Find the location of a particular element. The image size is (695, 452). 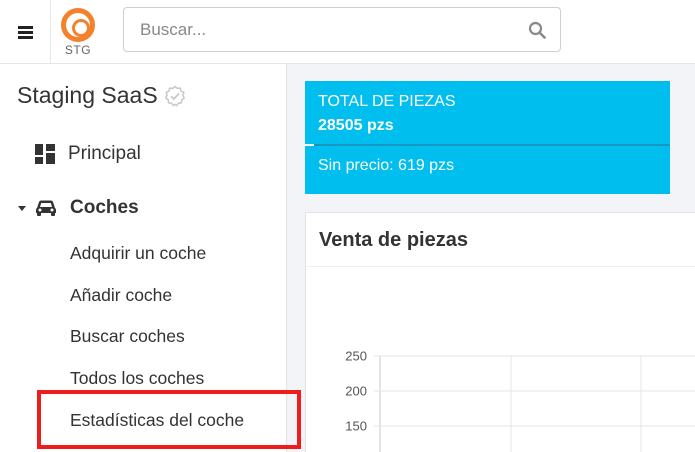

top-bar: STG is located at coordinates (347, 32).